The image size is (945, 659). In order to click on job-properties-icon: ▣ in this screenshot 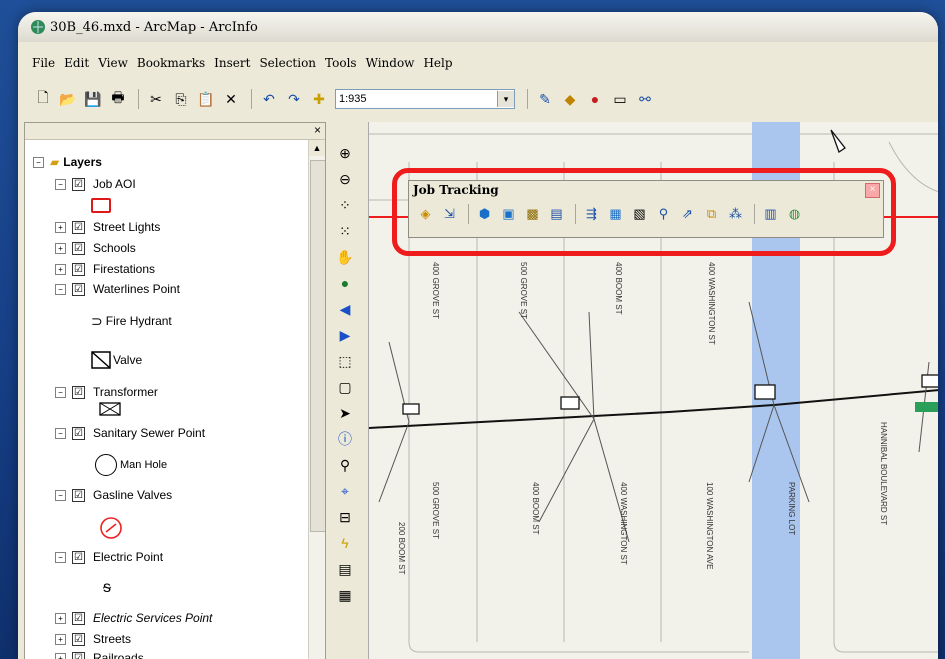, I will do `click(508, 213)`.